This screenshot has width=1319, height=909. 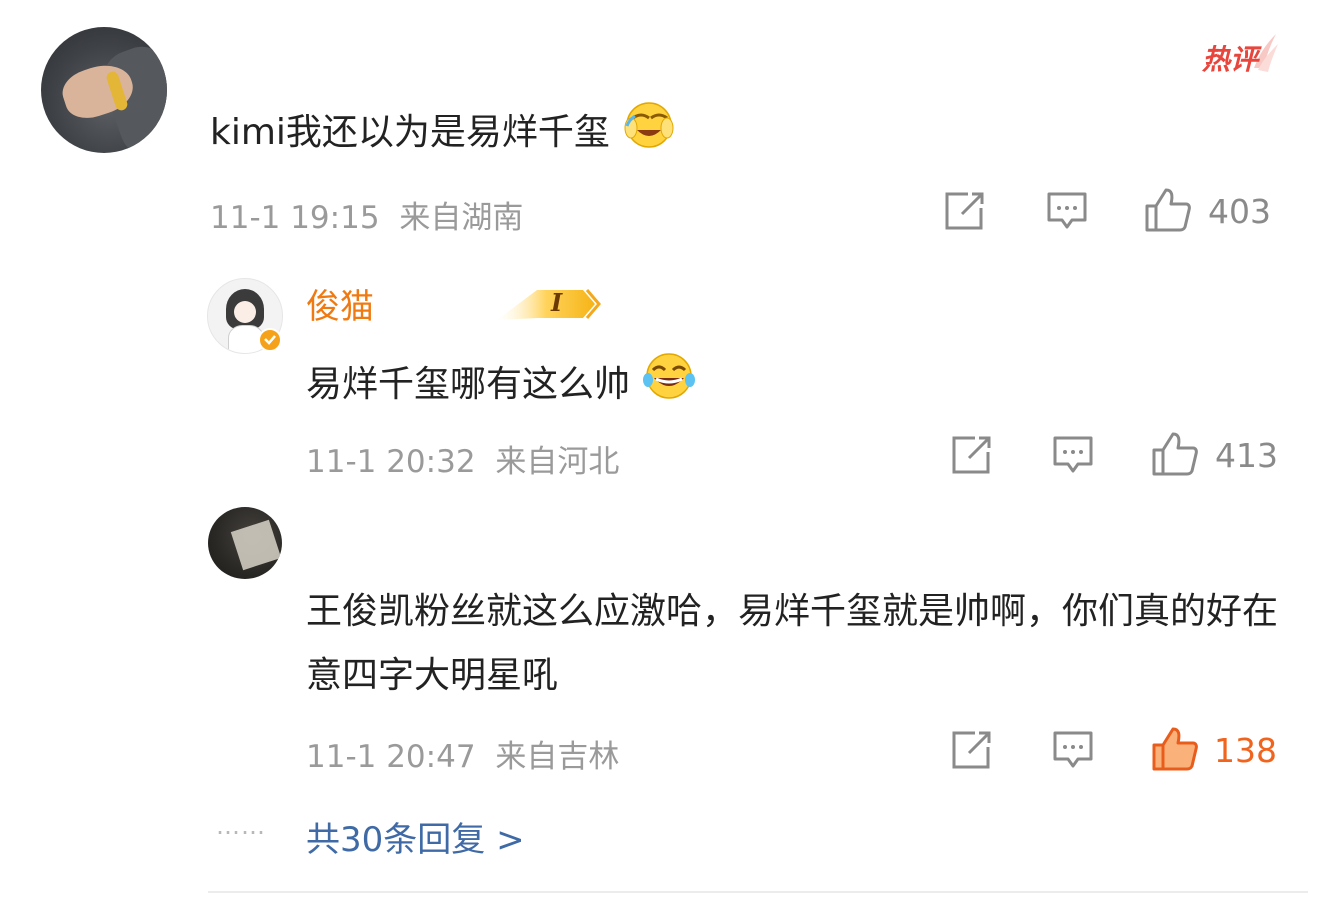 What do you see at coordinates (410, 132) in the screenshot?
I see `comment-text-content: kimi我还以为是易烊千玺` at bounding box center [410, 132].